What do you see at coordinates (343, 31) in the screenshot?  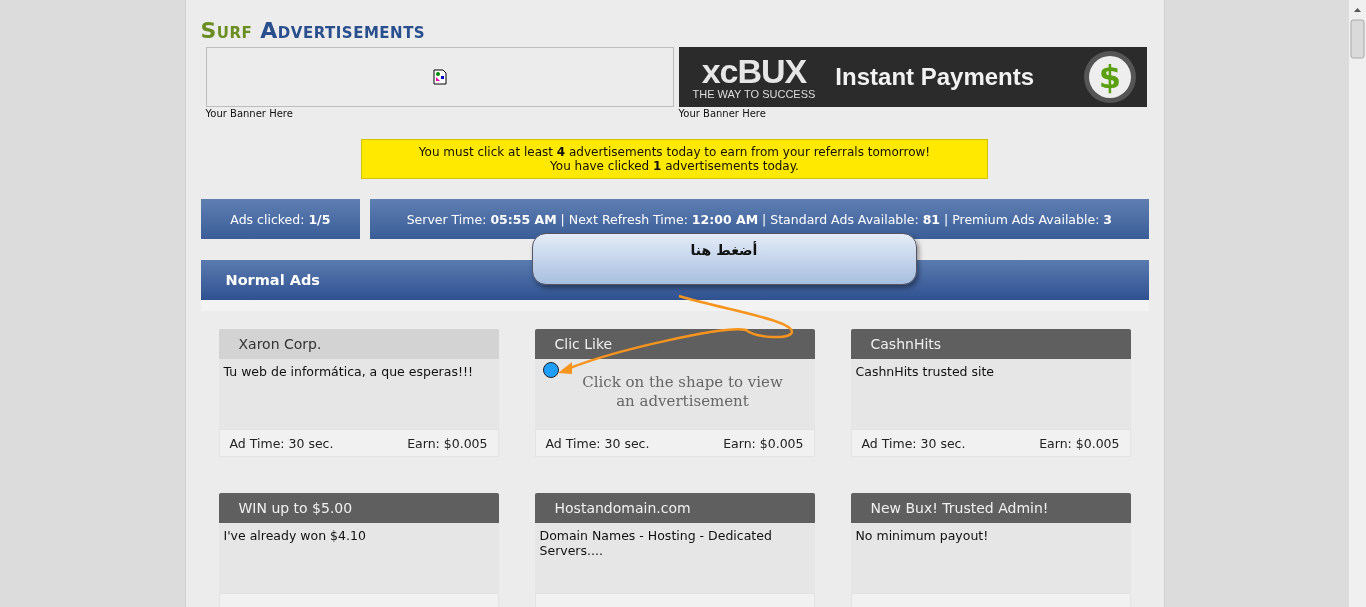 I see `page-title: Advertisements` at bounding box center [343, 31].